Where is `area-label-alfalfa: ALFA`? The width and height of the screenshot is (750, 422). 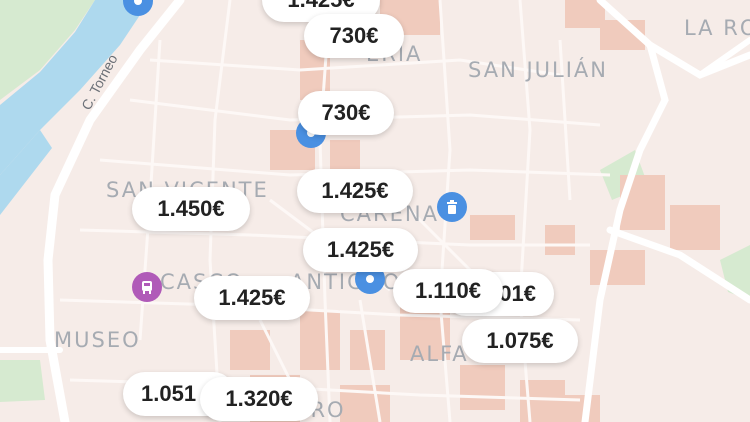 area-label-alfalfa: ALFA is located at coordinates (439, 354).